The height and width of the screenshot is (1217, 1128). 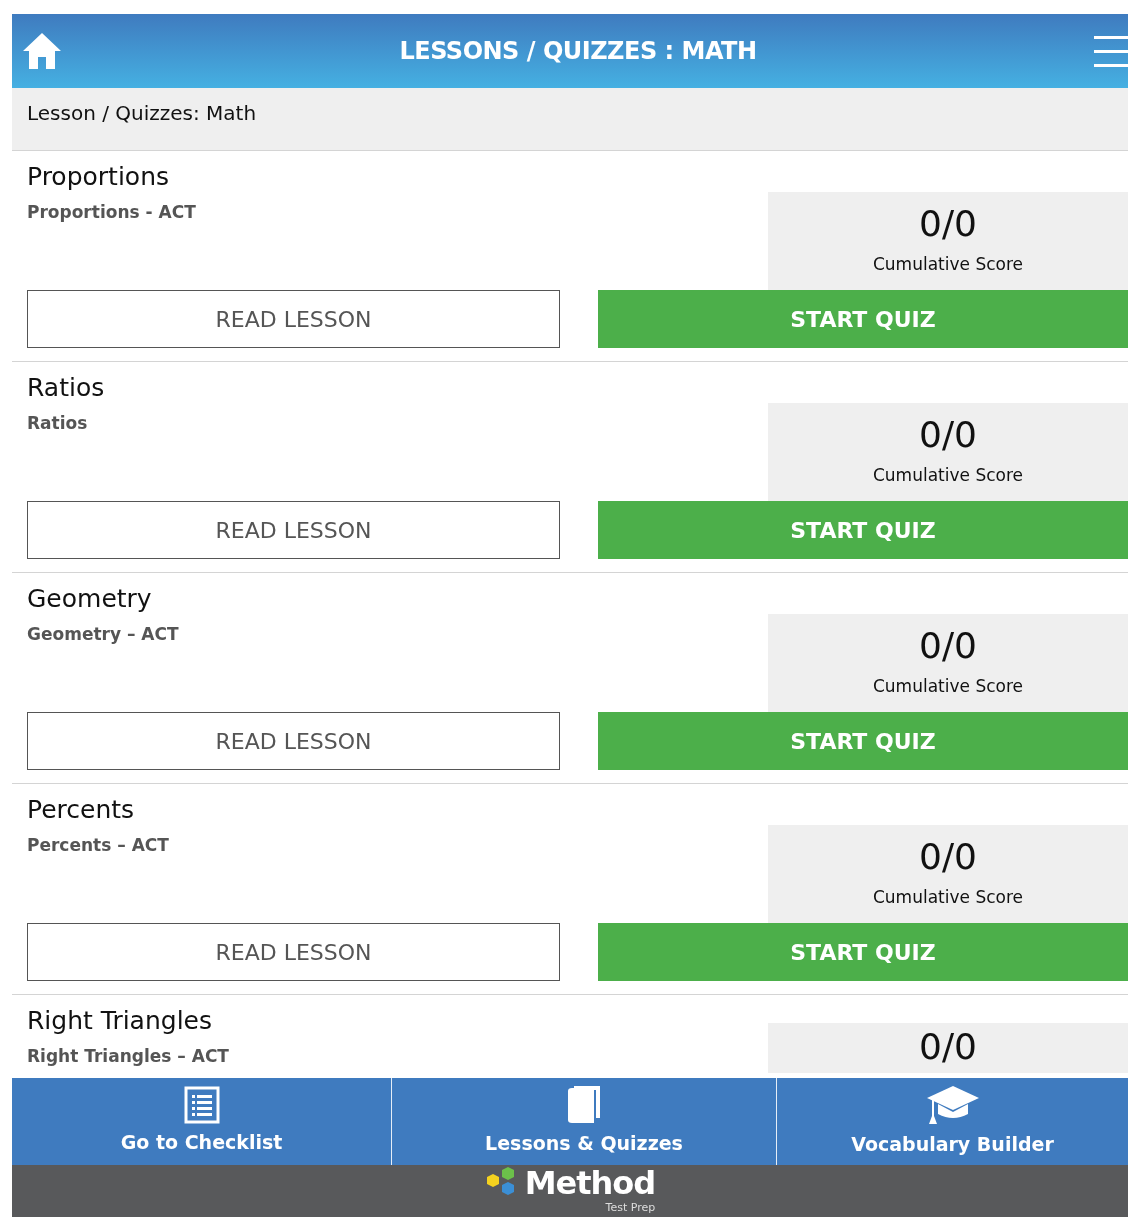 What do you see at coordinates (42, 51) in the screenshot?
I see `home-button` at bounding box center [42, 51].